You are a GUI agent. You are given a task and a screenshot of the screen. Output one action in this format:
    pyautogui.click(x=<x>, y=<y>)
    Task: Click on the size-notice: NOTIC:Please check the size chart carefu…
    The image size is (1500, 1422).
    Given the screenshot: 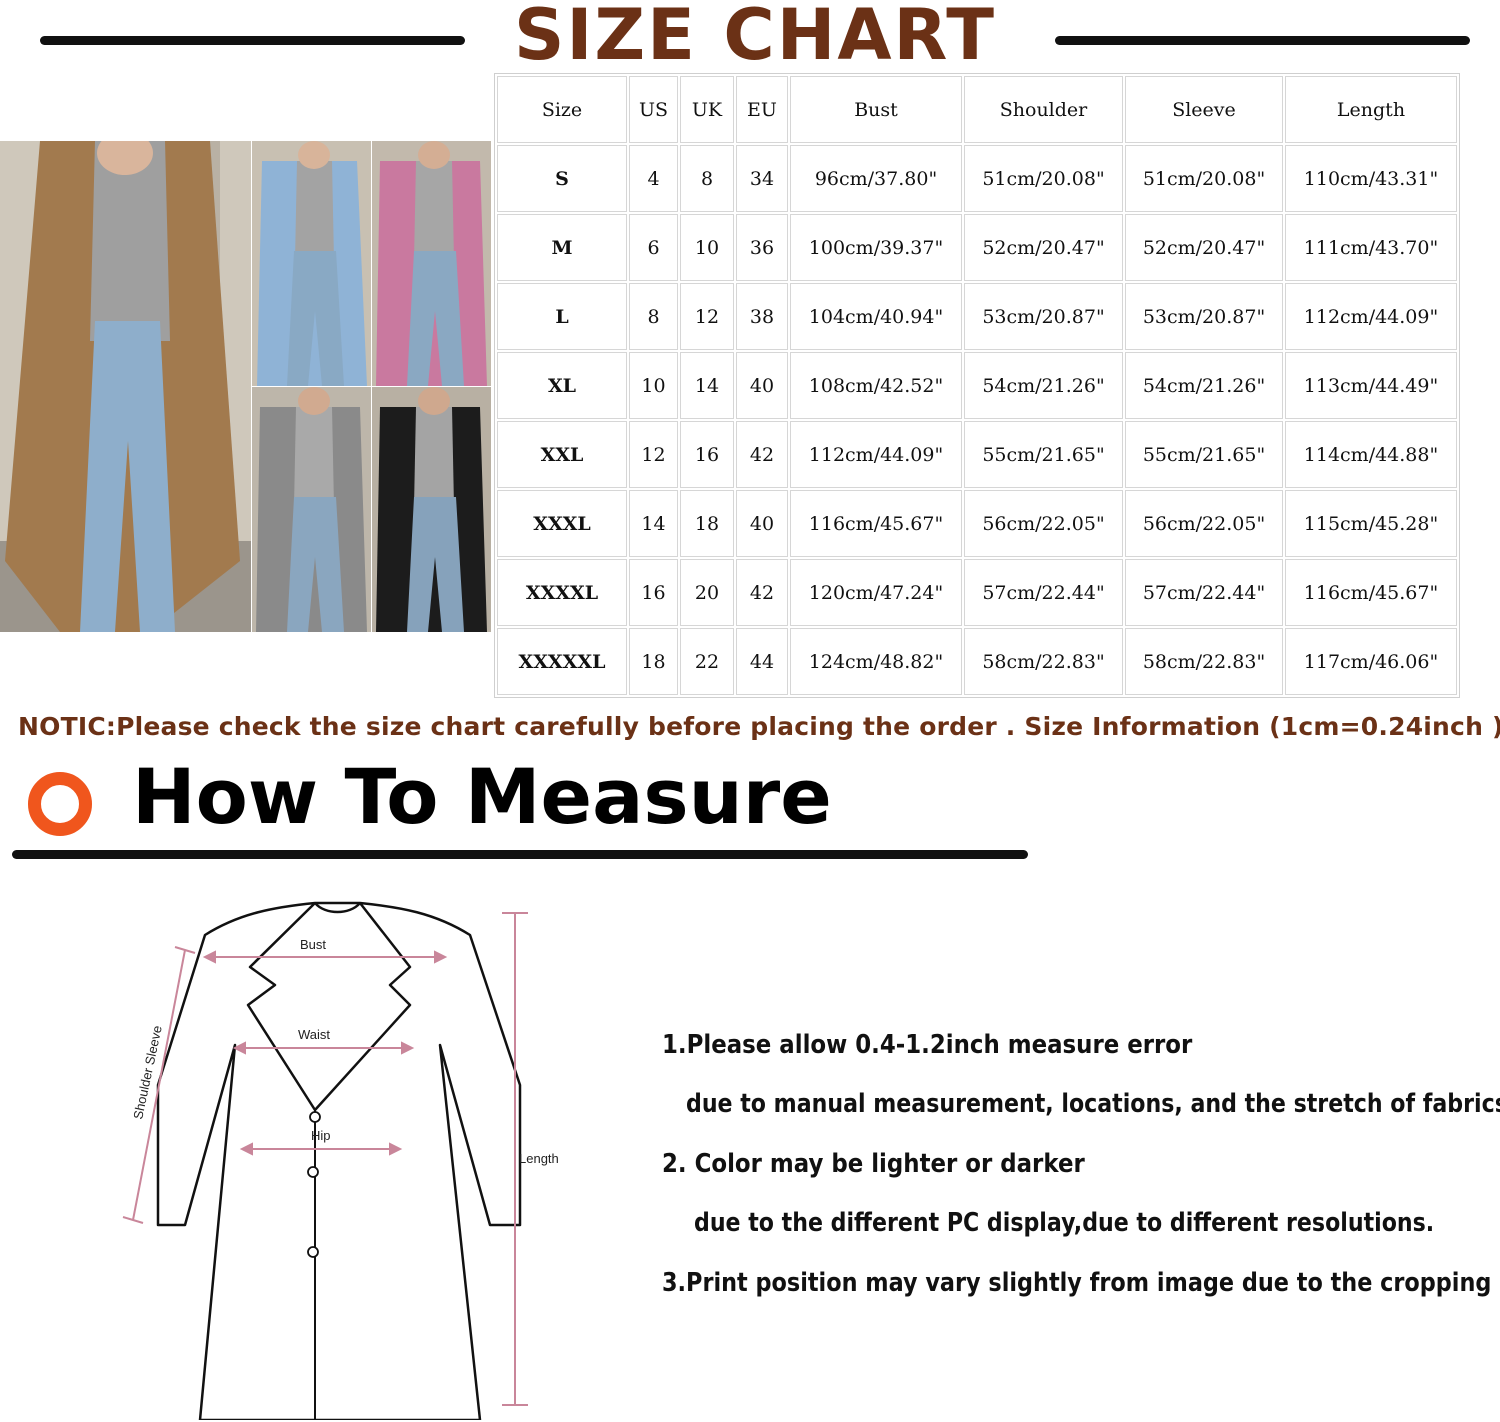 What is the action you would take?
    pyautogui.click(x=759, y=726)
    